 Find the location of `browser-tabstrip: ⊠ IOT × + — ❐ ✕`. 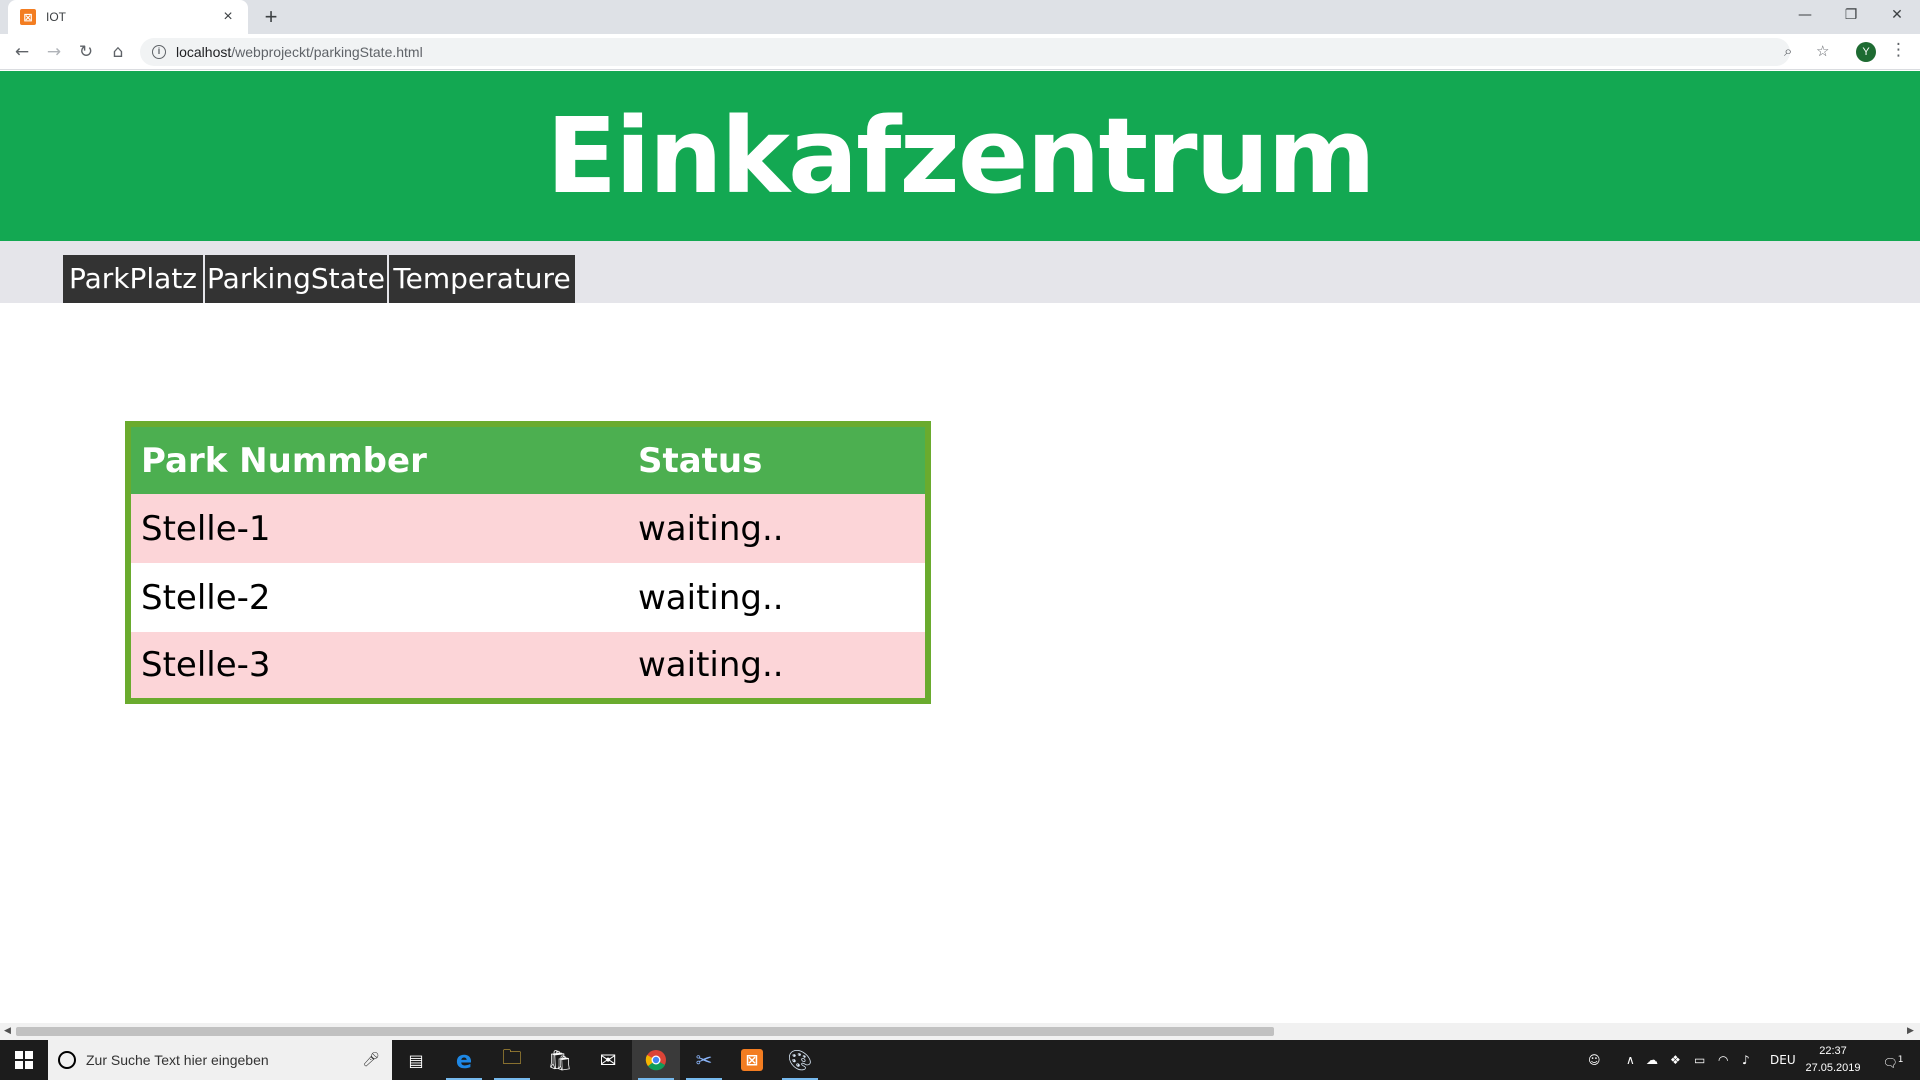

browser-tabstrip: ⊠ IOT × + — ❐ ✕ is located at coordinates (960, 17).